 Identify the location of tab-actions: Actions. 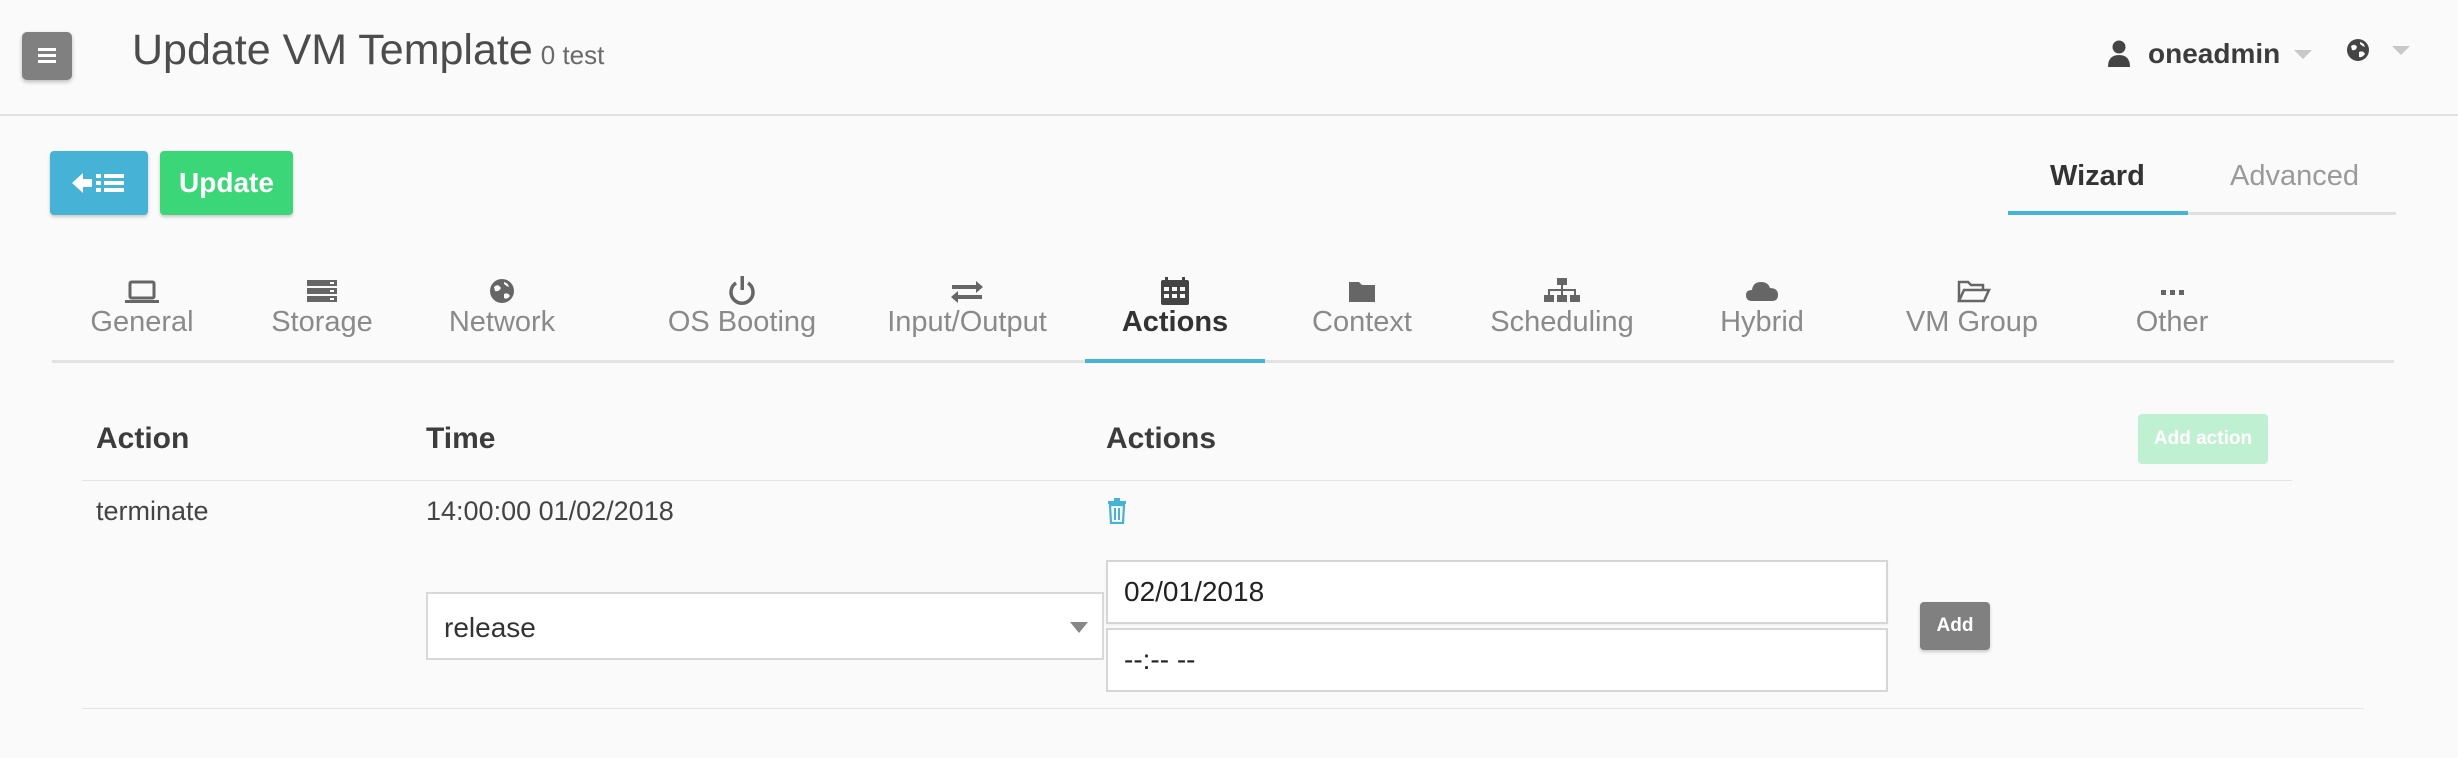
(1175, 311).